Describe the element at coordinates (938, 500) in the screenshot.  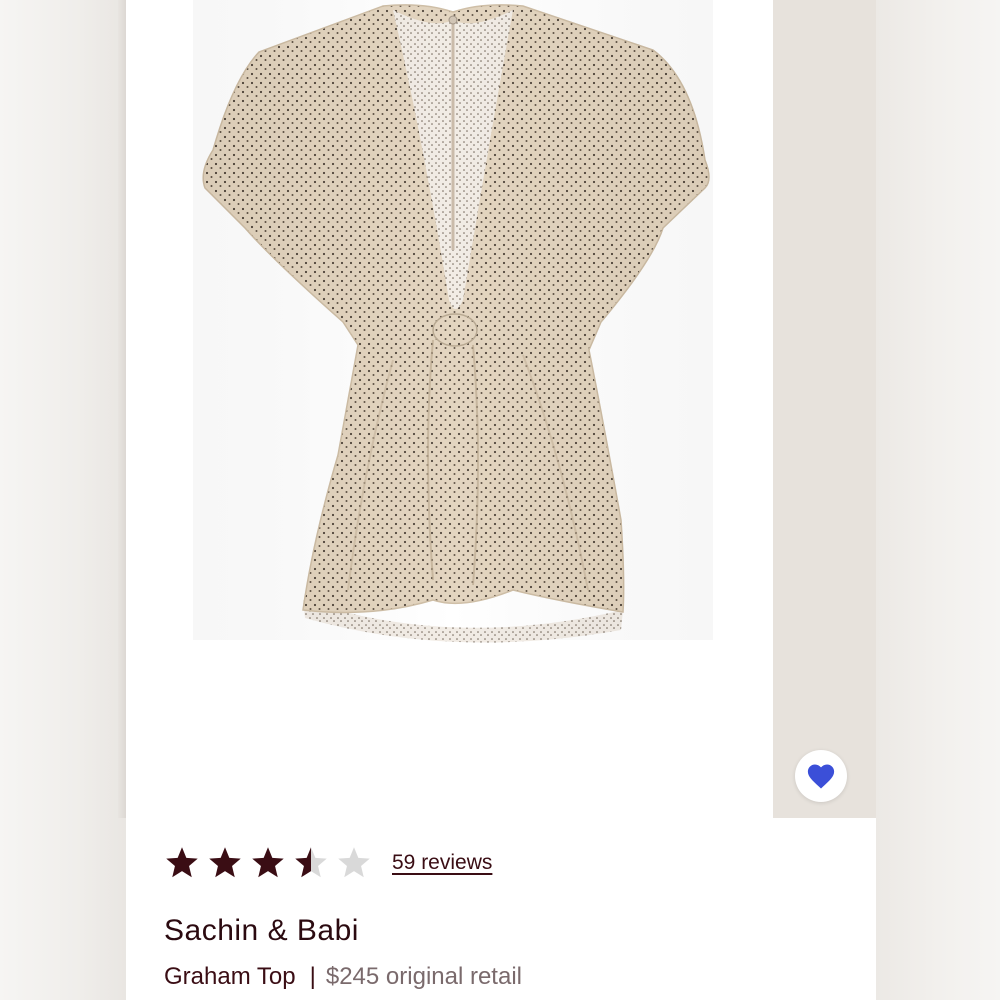
I see `right-backdrop` at that location.